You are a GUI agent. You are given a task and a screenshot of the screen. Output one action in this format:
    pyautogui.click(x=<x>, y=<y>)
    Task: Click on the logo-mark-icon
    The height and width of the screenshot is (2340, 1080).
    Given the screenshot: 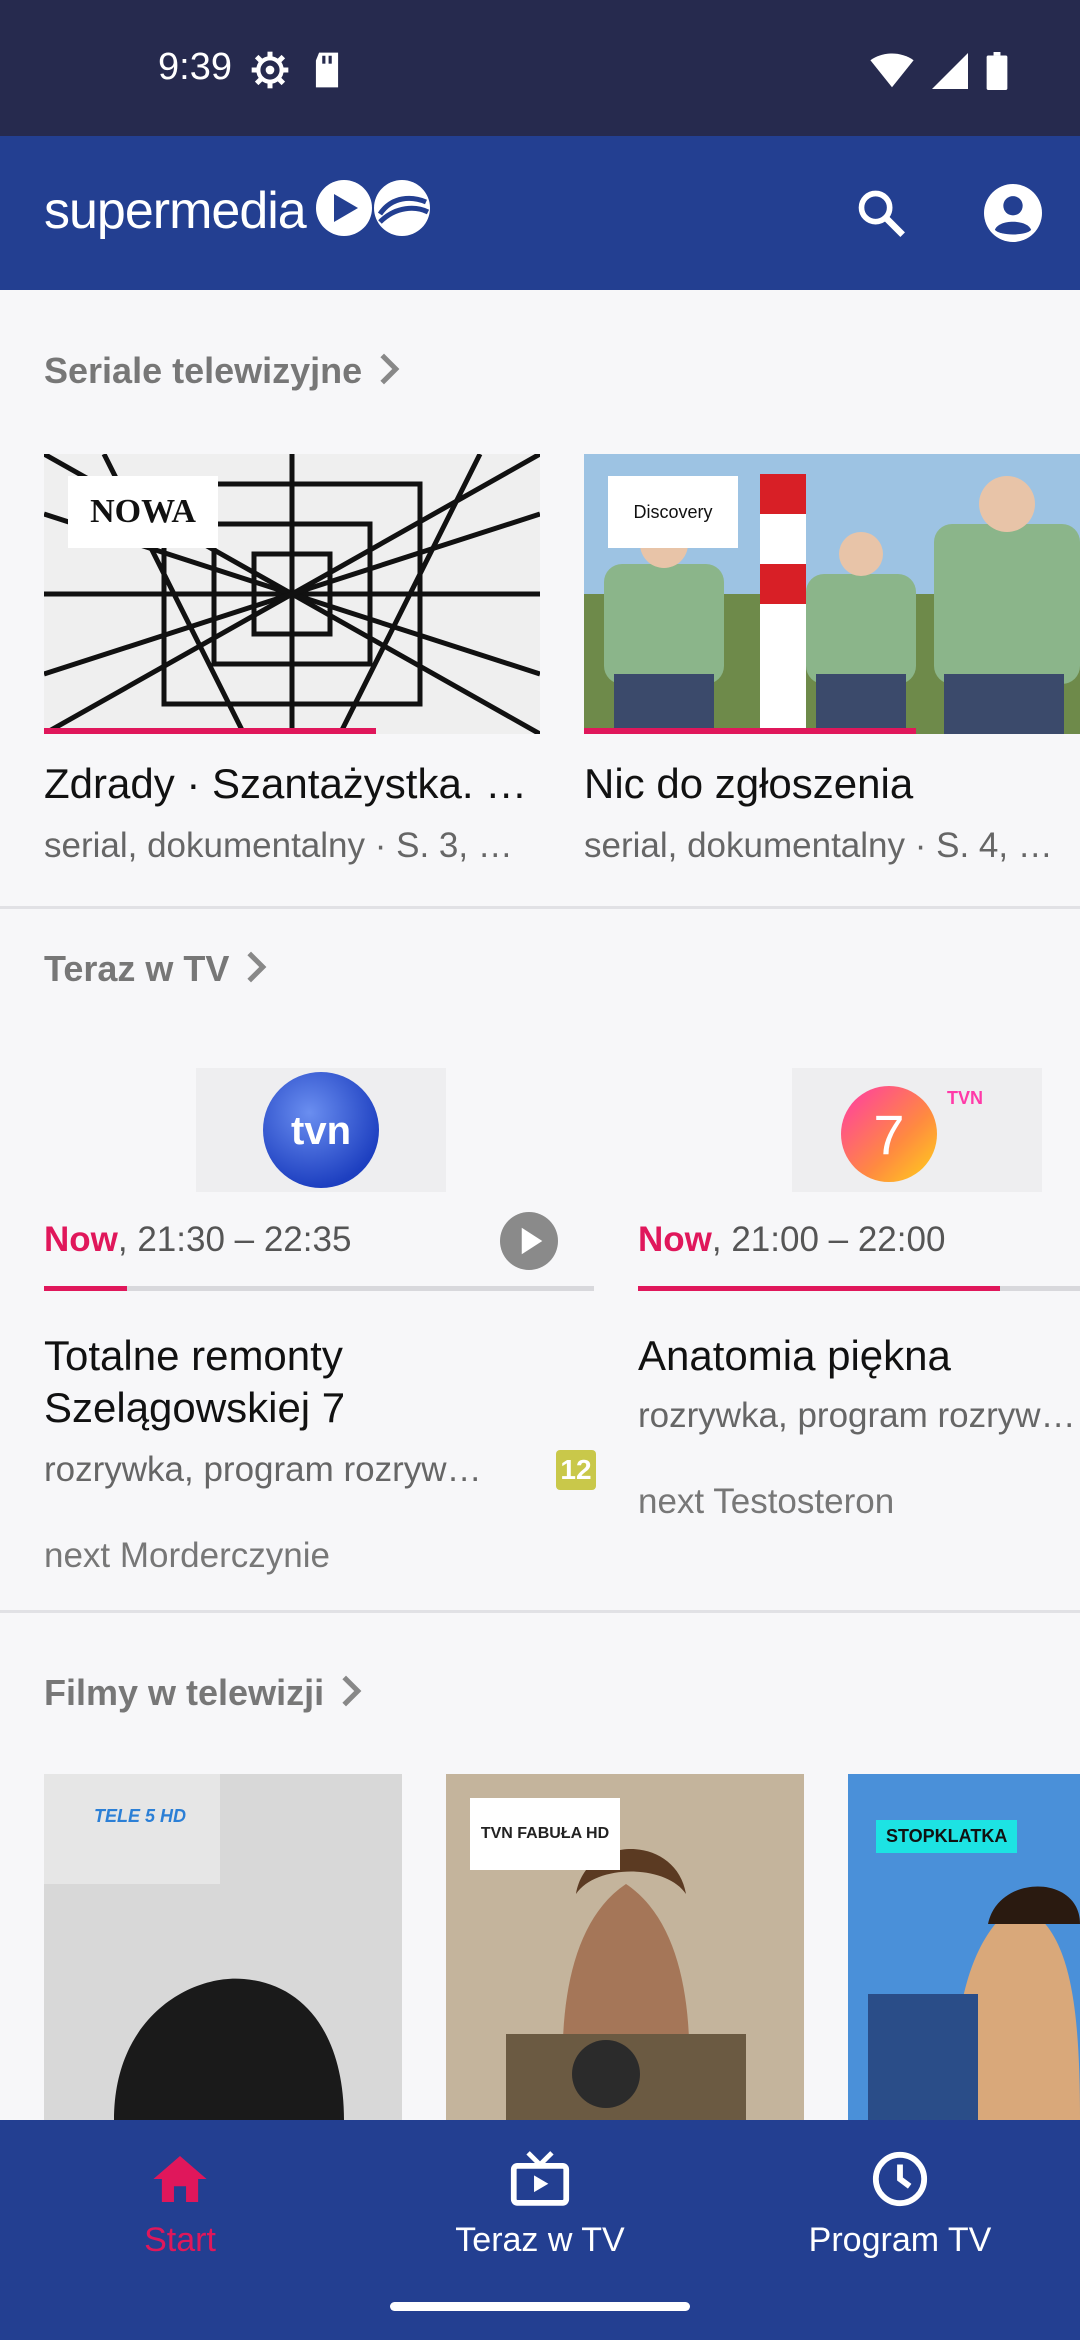 What is the action you would take?
    pyautogui.click(x=376, y=210)
    